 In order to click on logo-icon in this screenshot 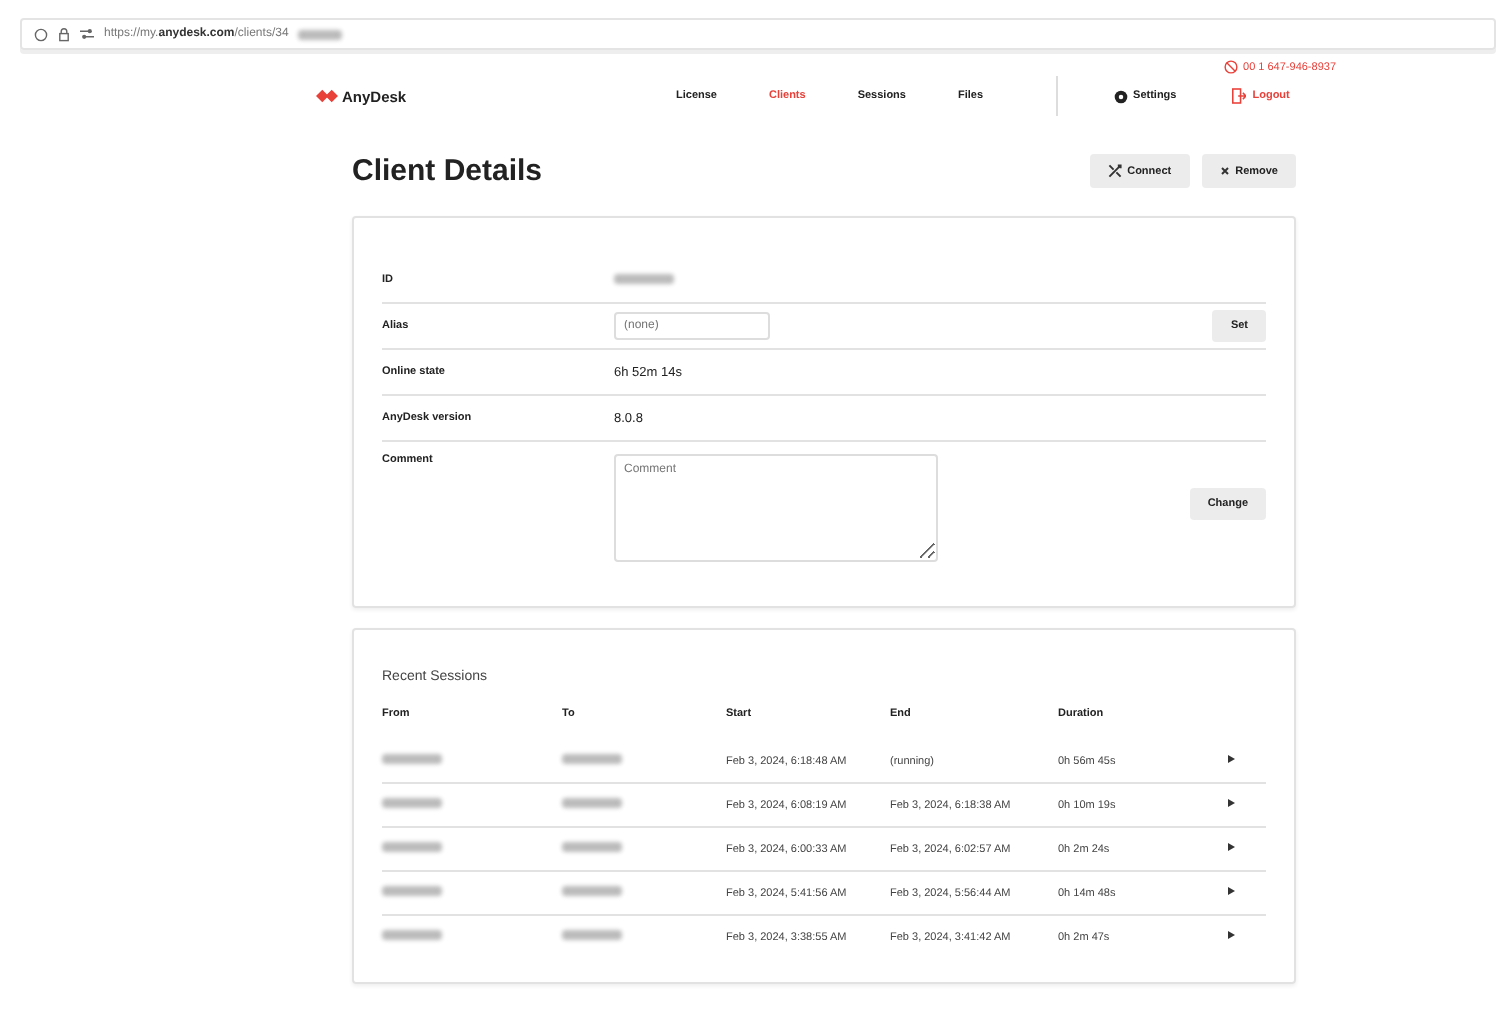, I will do `click(327, 96)`.